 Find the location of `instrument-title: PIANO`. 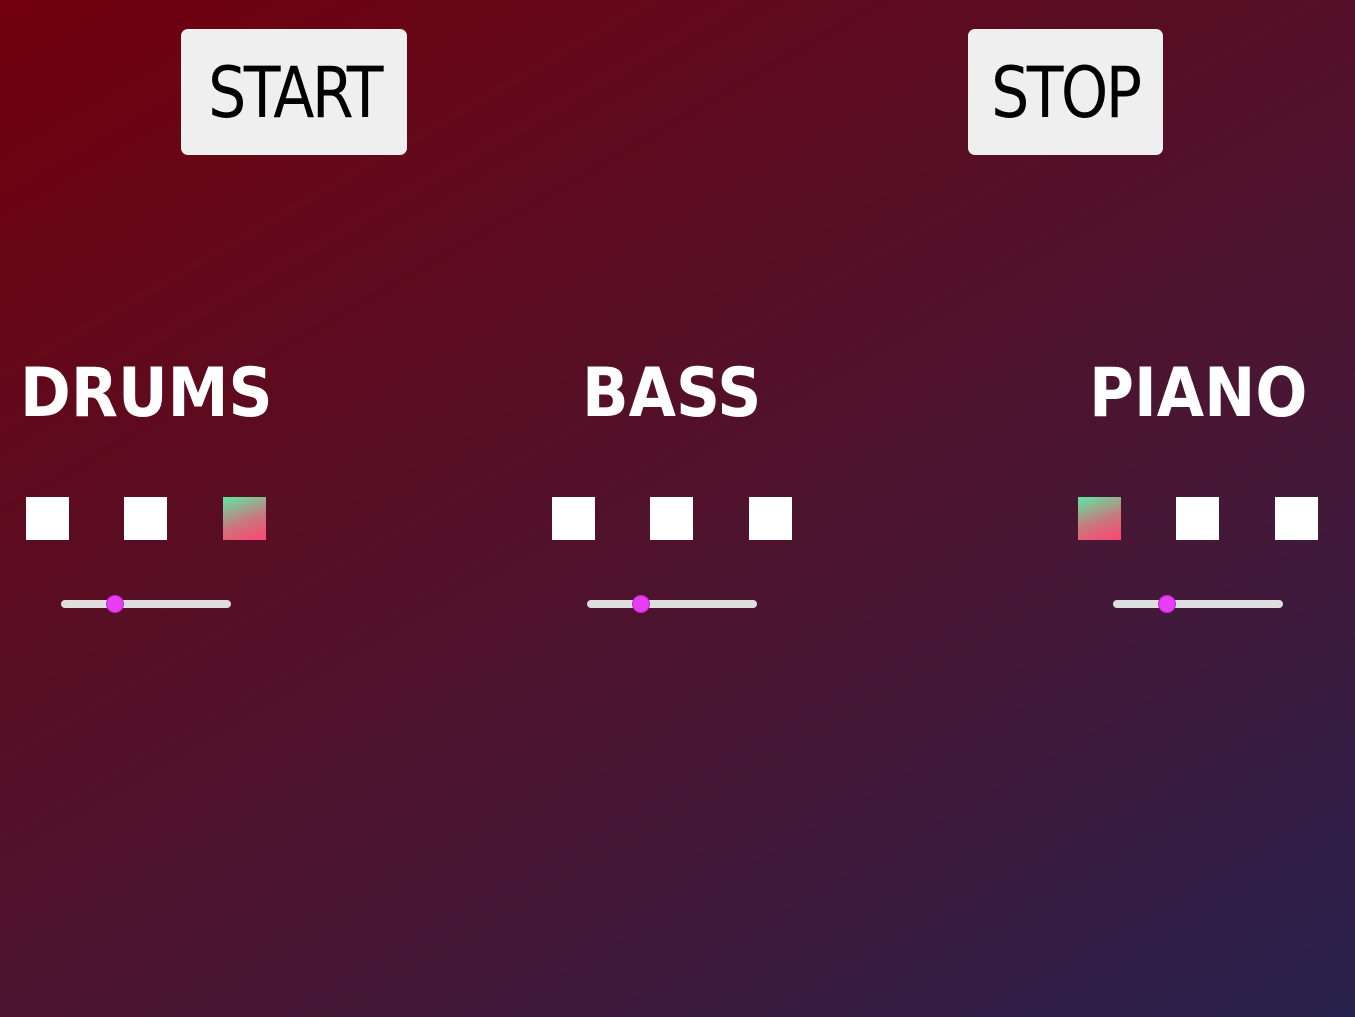

instrument-title: PIANO is located at coordinates (1198, 394).